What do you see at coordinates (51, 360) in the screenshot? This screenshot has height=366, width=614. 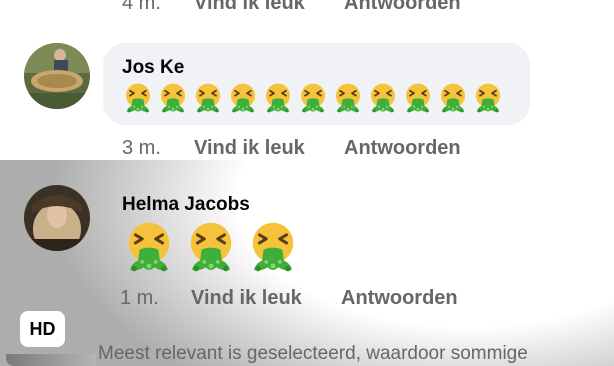 I see `video-progress-bar` at bounding box center [51, 360].